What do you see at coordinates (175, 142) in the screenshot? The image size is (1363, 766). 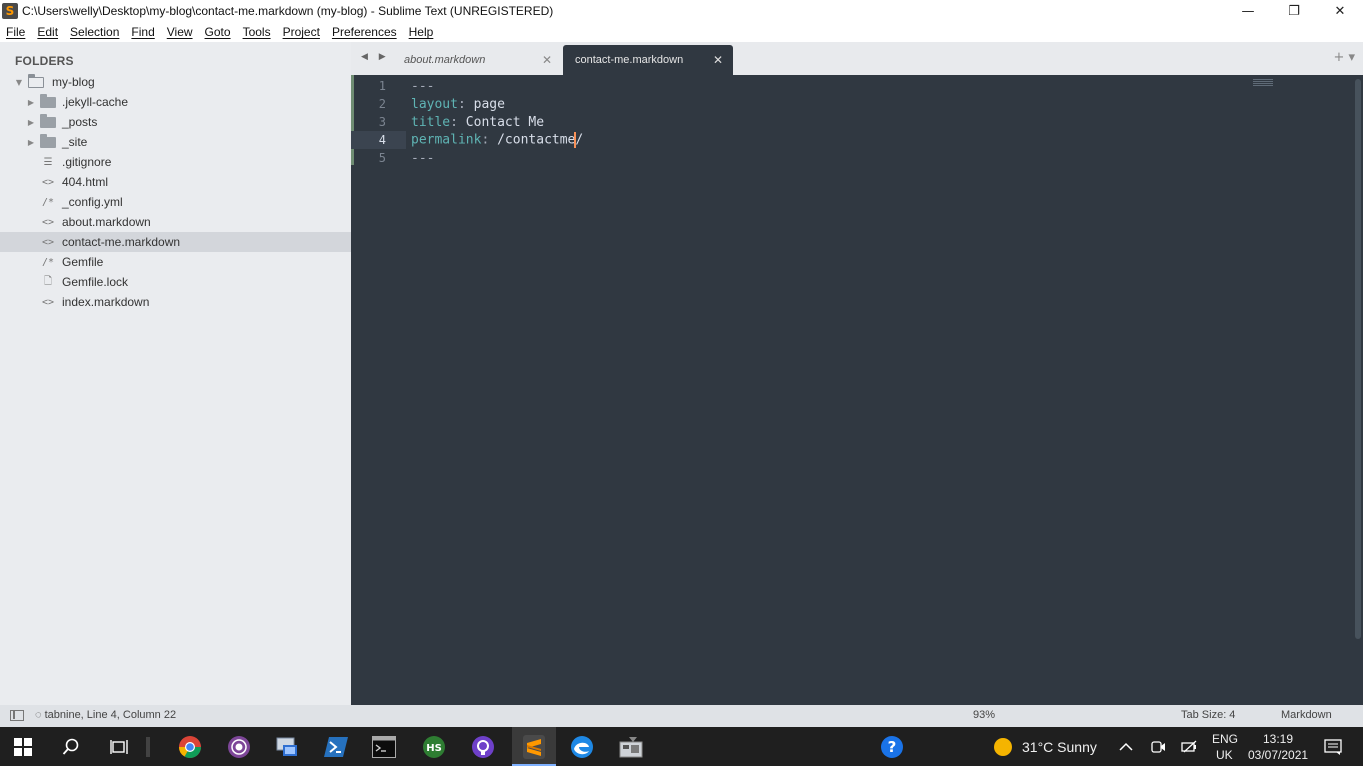 I see `tree-item-site: ▶ _site` at bounding box center [175, 142].